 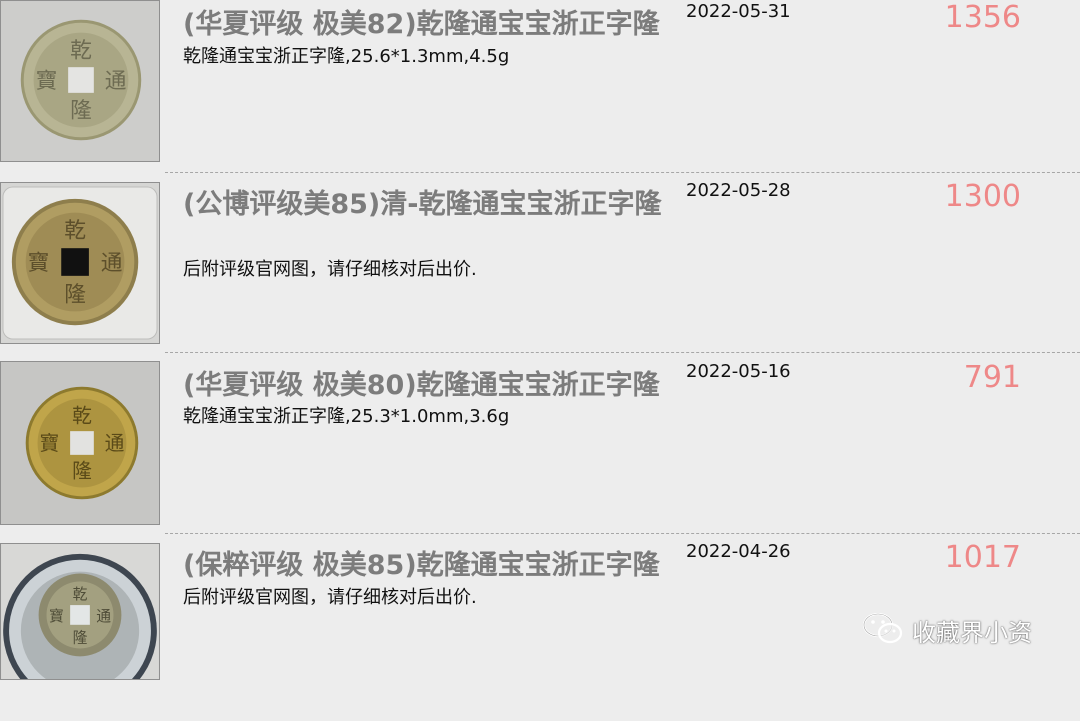 I want to click on listing-date: 2022-05-28, so click(x=738, y=190).